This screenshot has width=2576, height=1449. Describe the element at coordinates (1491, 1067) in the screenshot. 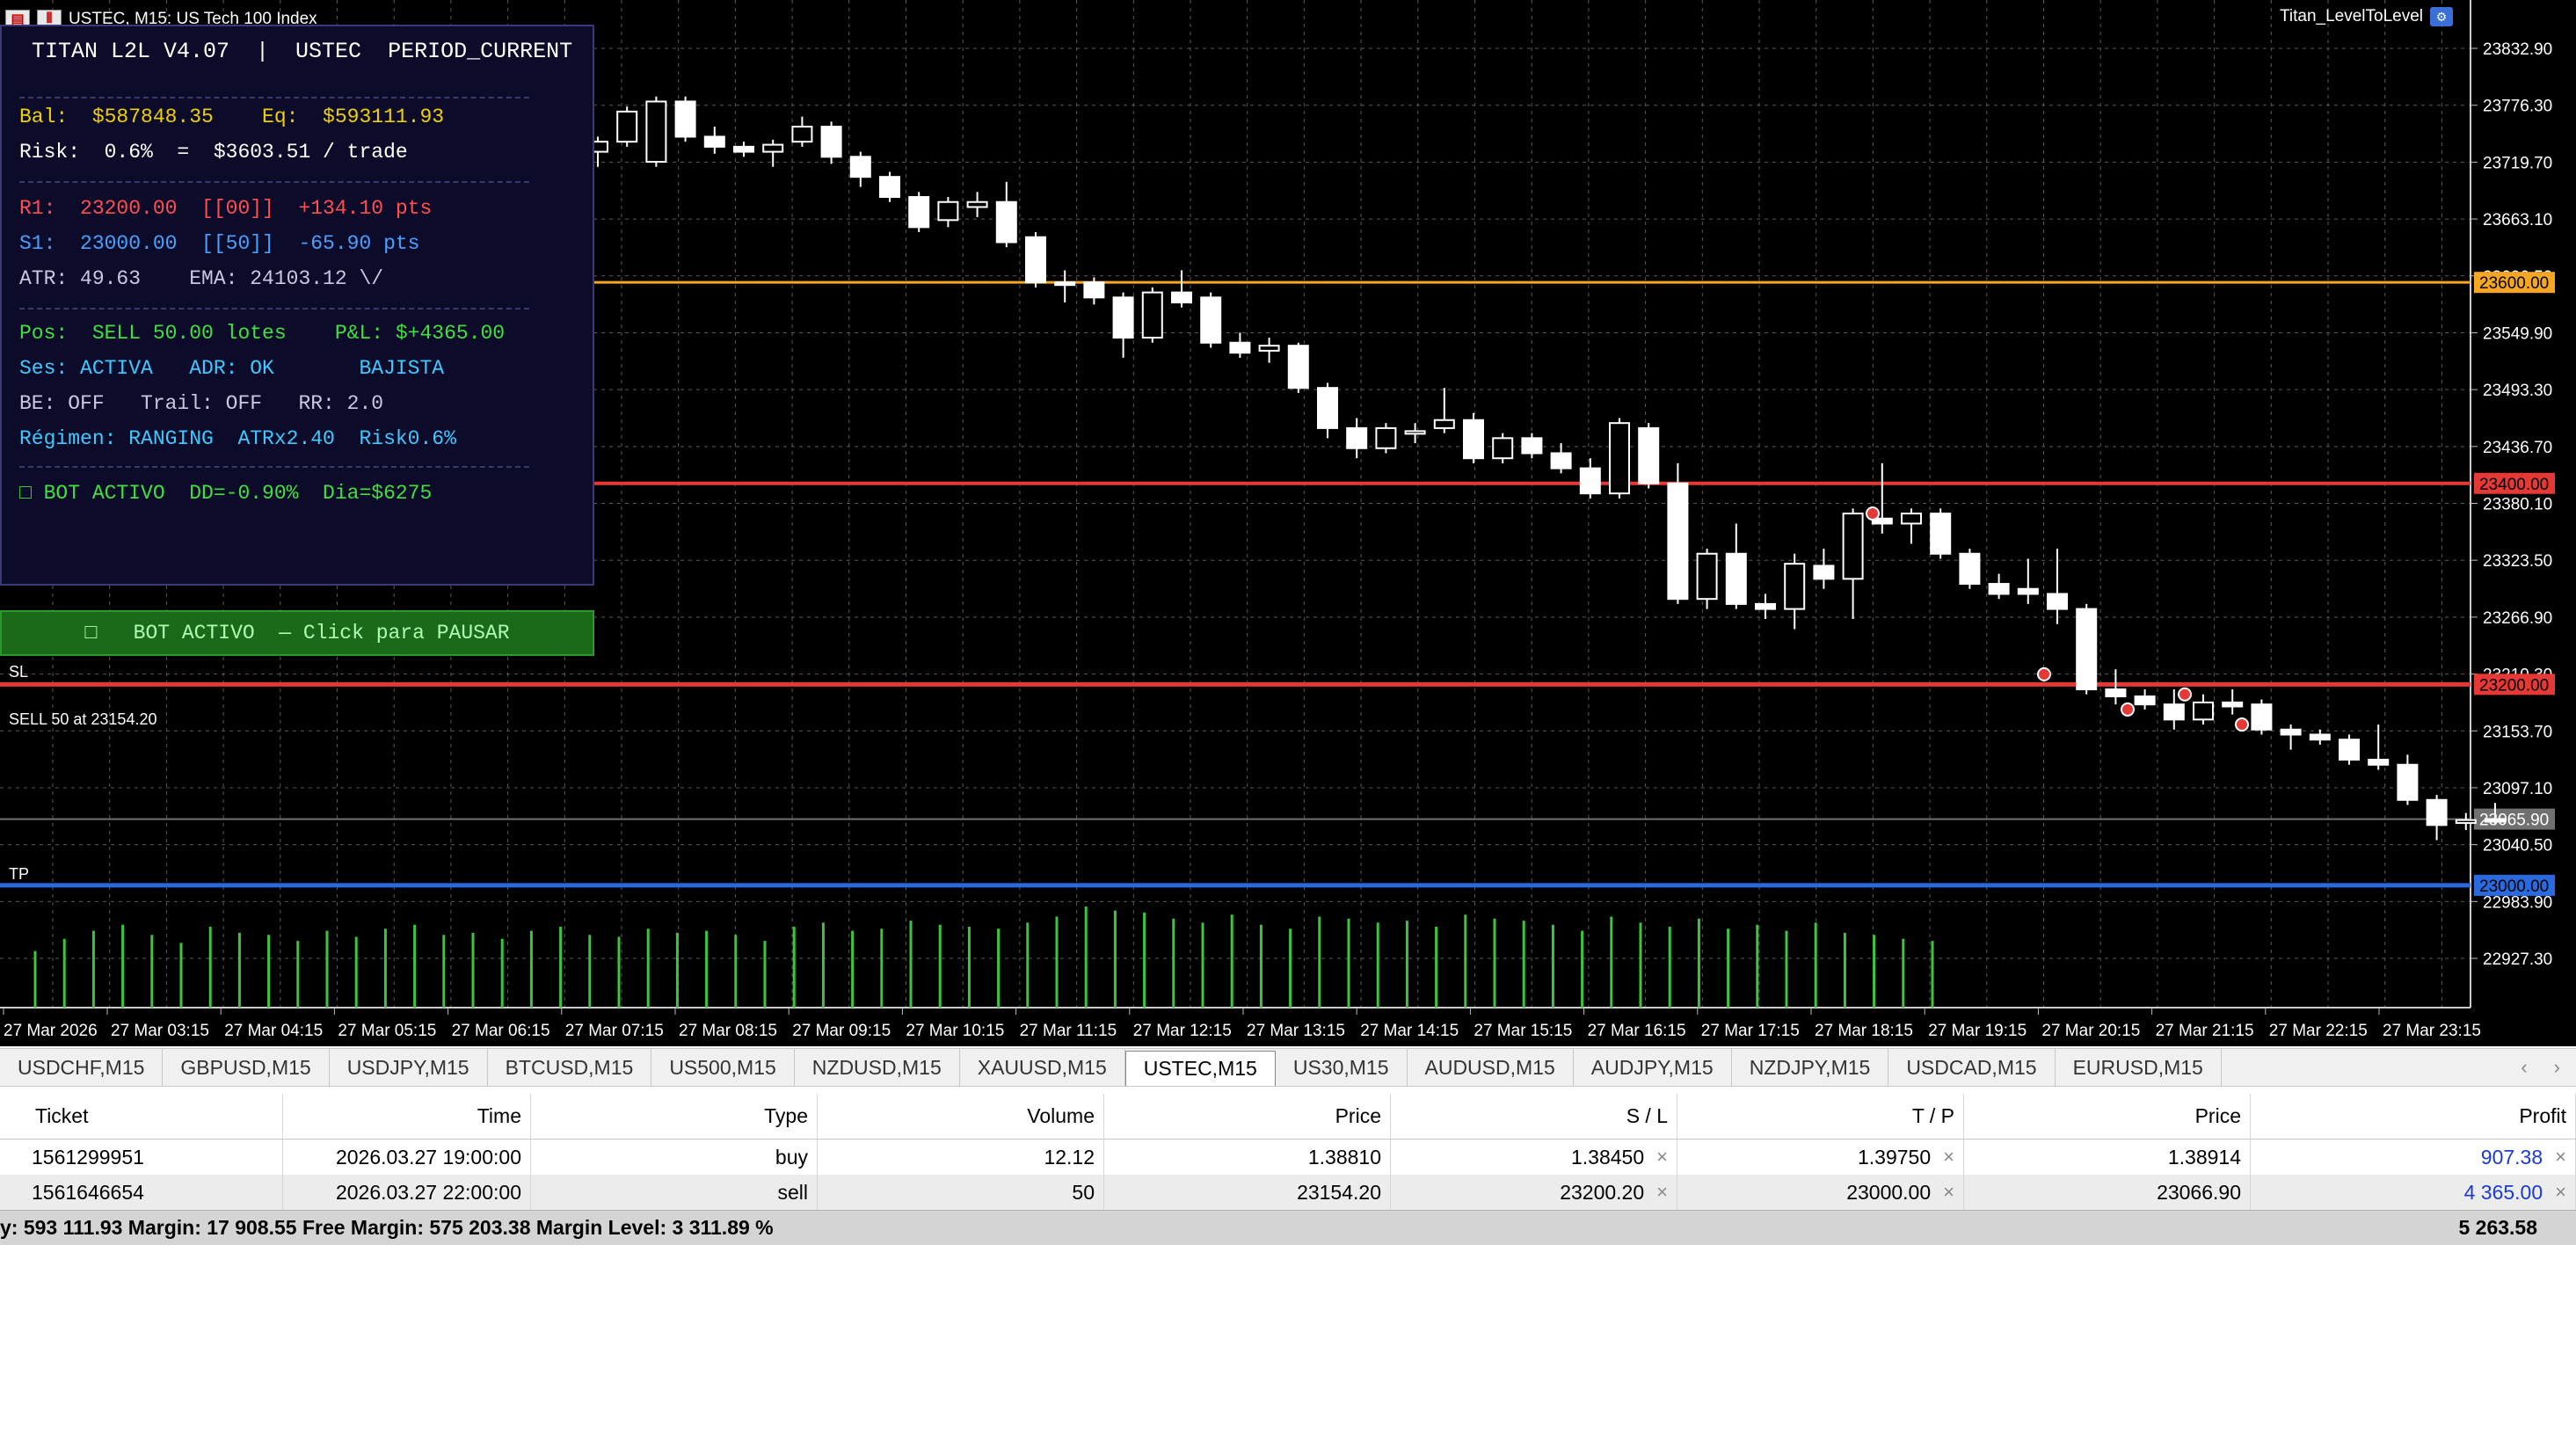

I see `symbol-tab: AUDUSD,M15` at that location.